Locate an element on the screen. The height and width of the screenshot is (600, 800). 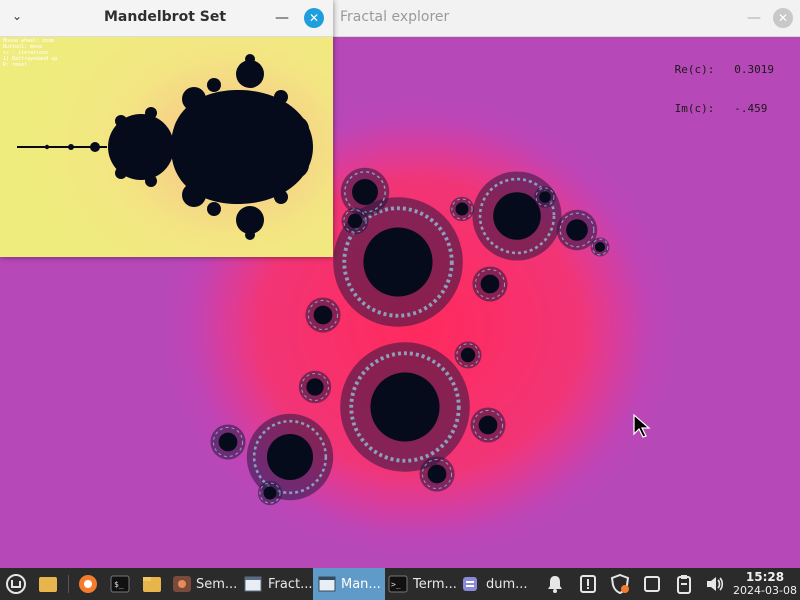
re-label: Re(c): is located at coordinates (694, 69).